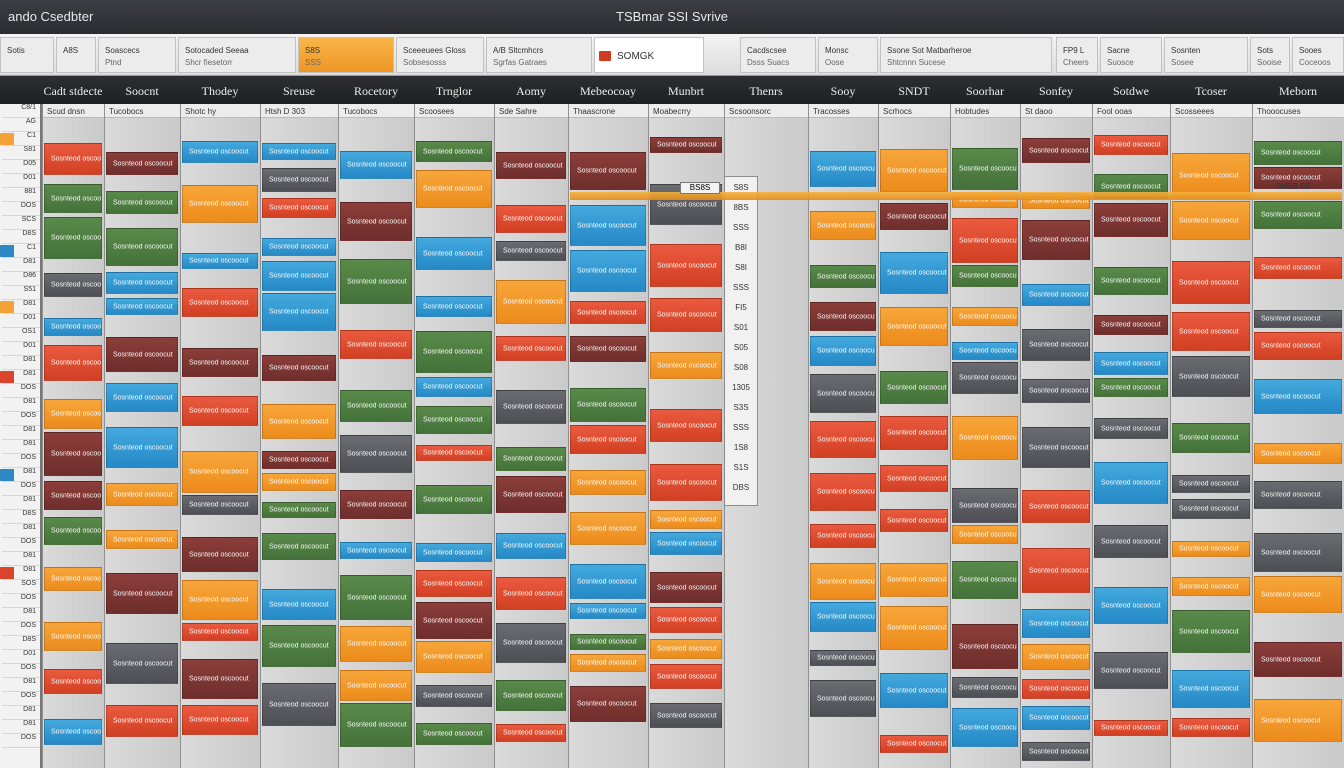  What do you see at coordinates (27, 55) in the screenshot?
I see `toolbar-button-0: Sotis` at bounding box center [27, 55].